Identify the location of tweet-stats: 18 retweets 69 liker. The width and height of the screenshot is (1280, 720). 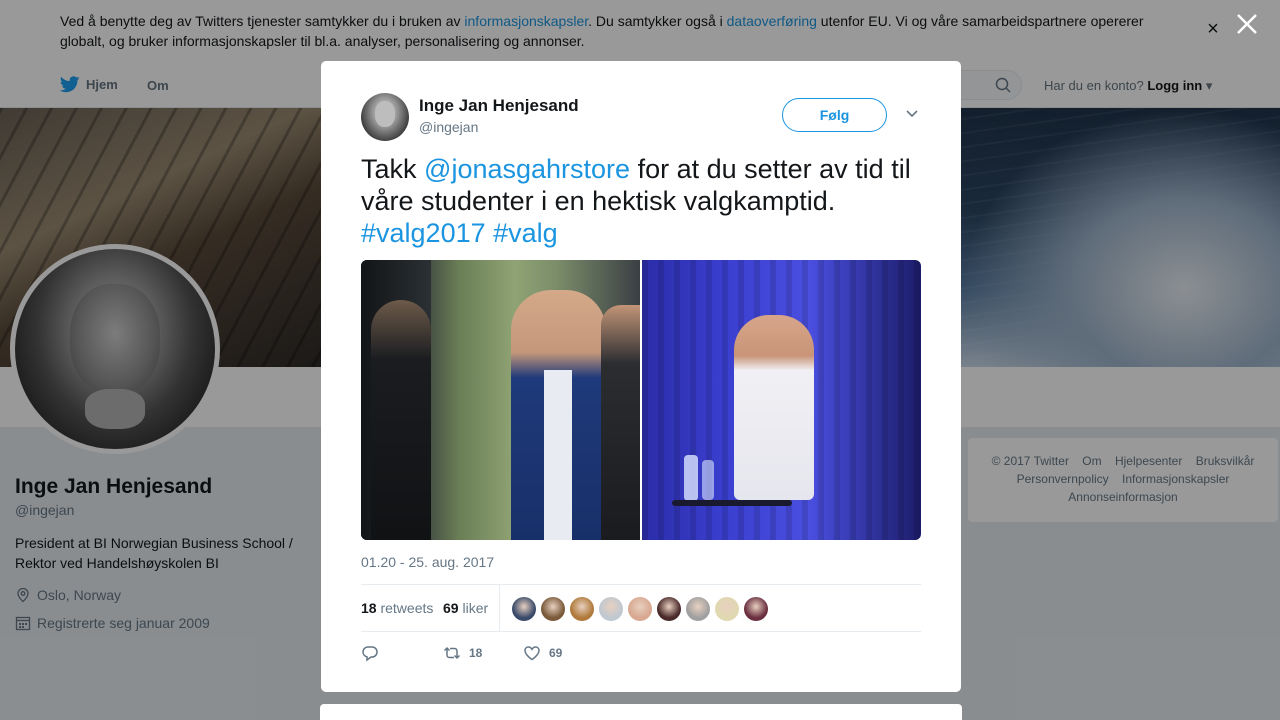
(641, 608).